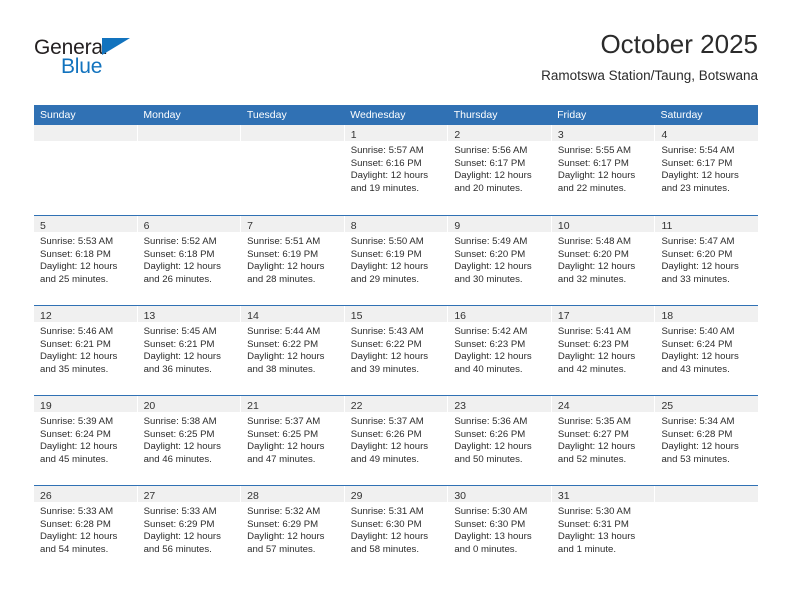  Describe the element at coordinates (146, 226) in the screenshot. I see `day-number: 6` at that location.